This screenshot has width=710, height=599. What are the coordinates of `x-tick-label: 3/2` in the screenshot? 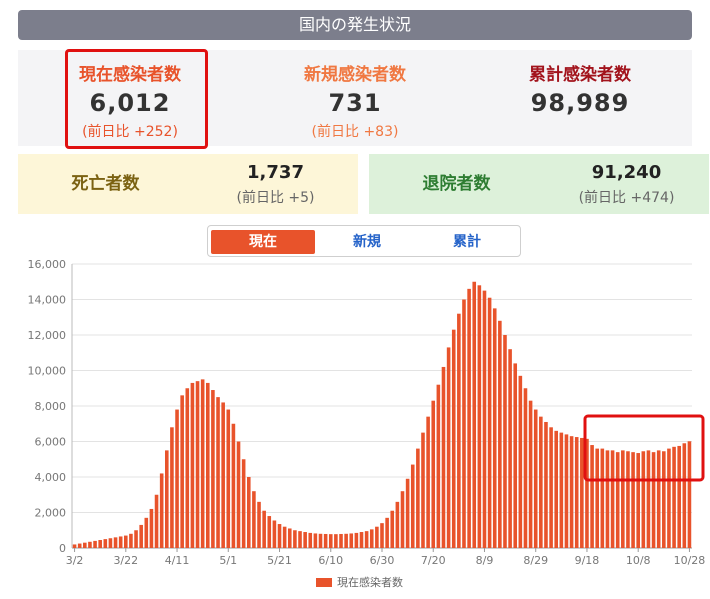 It's located at (75, 560).